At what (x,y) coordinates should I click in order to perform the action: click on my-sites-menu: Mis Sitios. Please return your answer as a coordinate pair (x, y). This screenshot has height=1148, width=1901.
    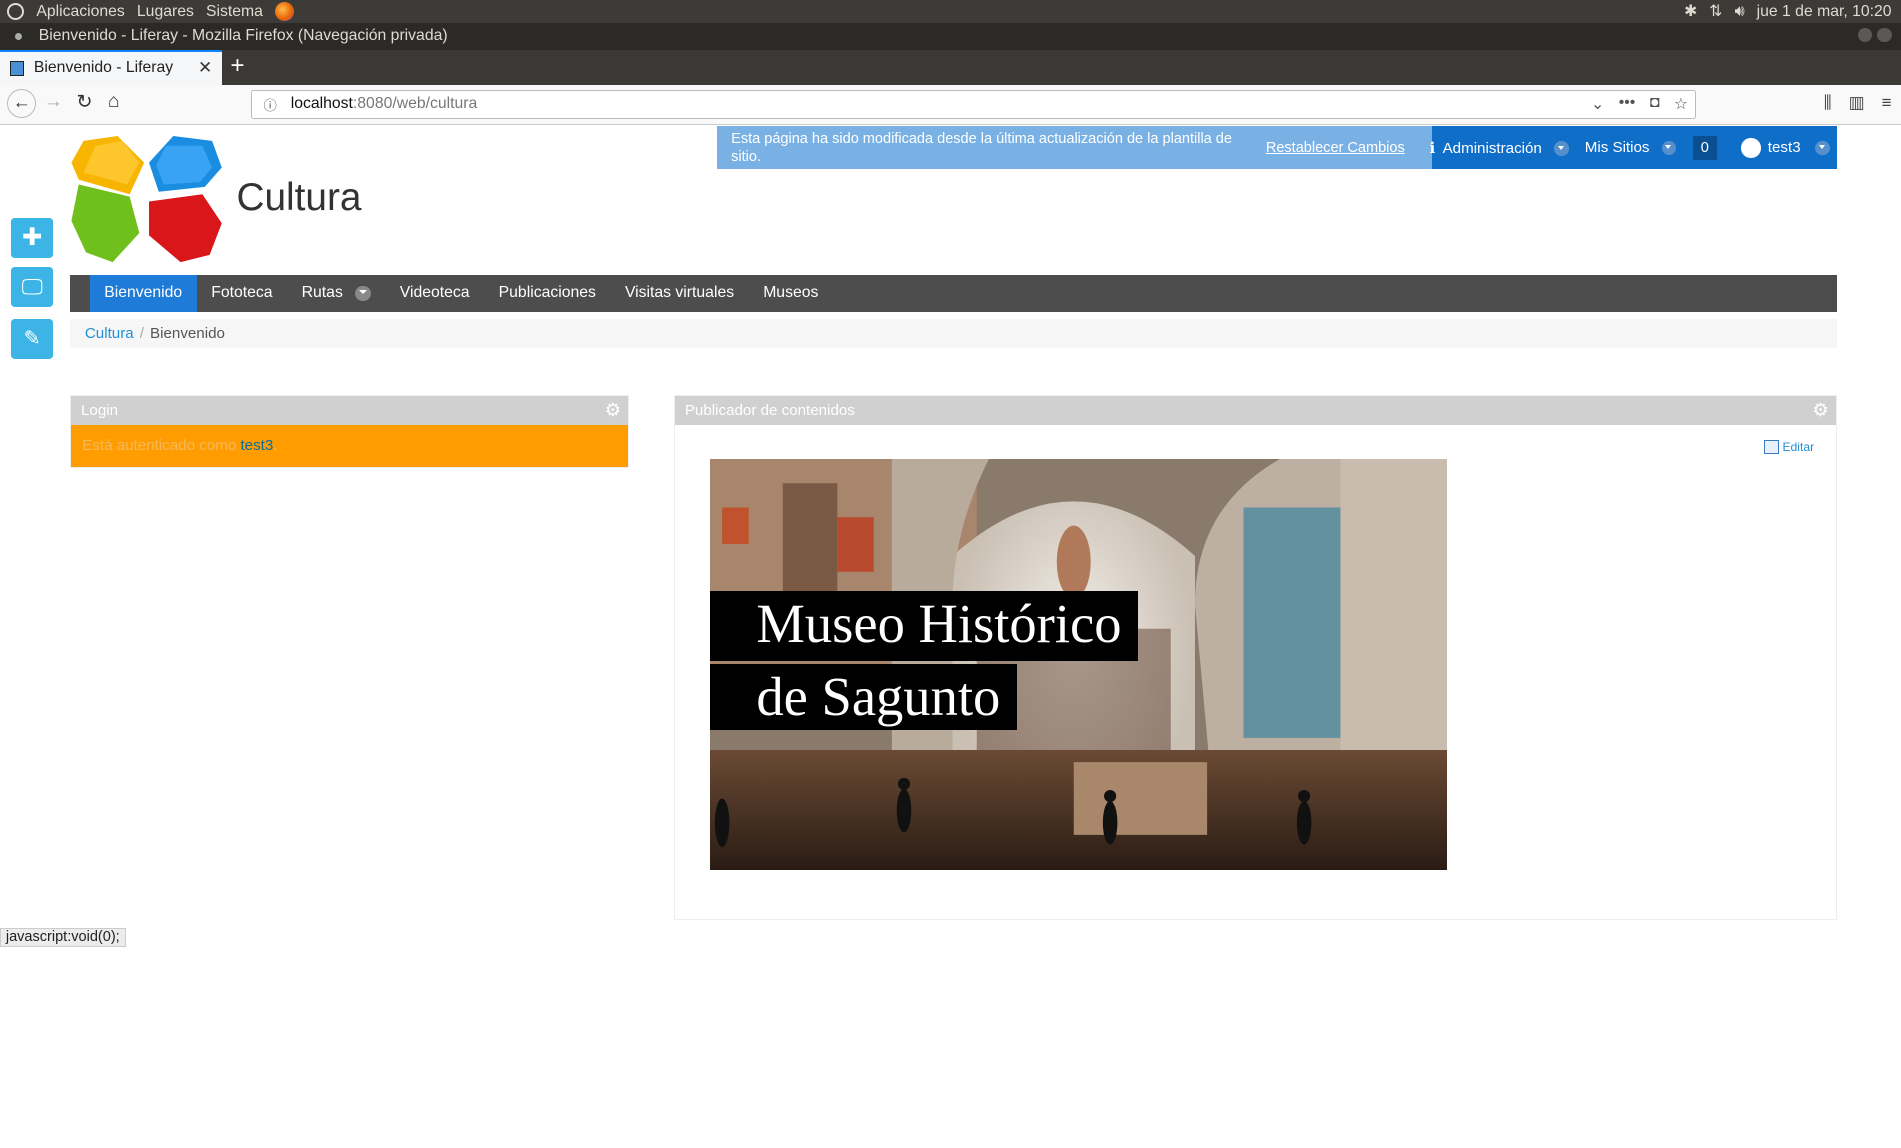
    Looking at the image, I should click on (1630, 148).